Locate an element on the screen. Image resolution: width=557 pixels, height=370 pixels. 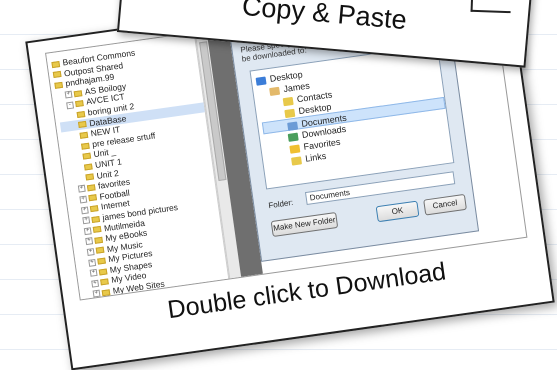
note-corner-mark is located at coordinates (491, 7).